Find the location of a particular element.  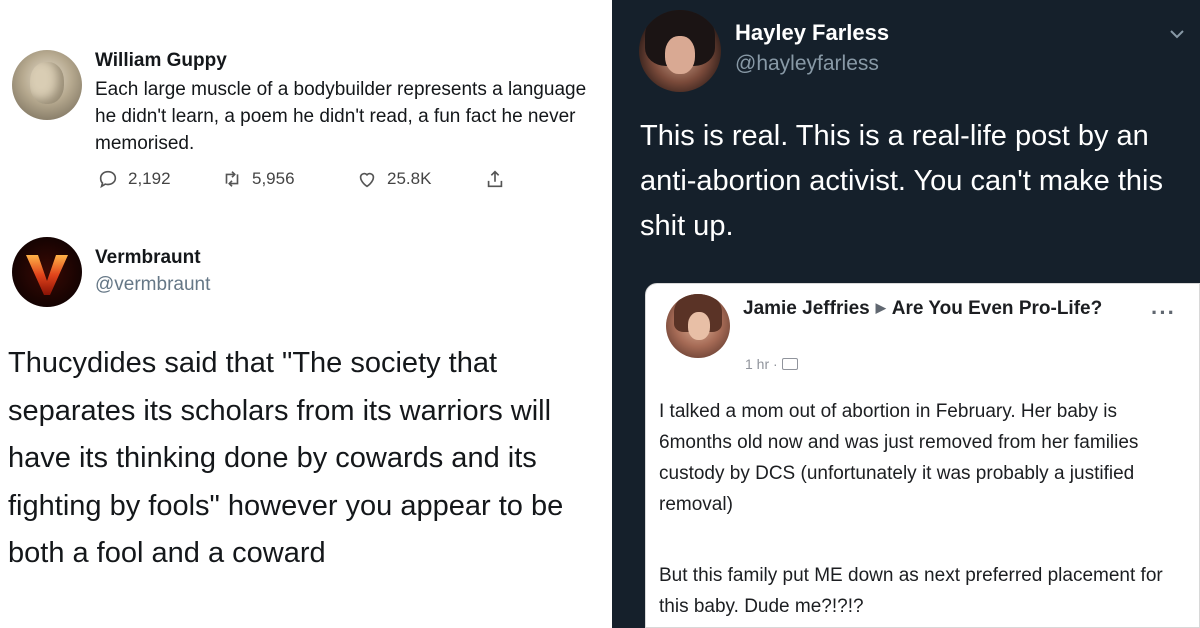

caret-right-icon: ▶ is located at coordinates (880, 307).